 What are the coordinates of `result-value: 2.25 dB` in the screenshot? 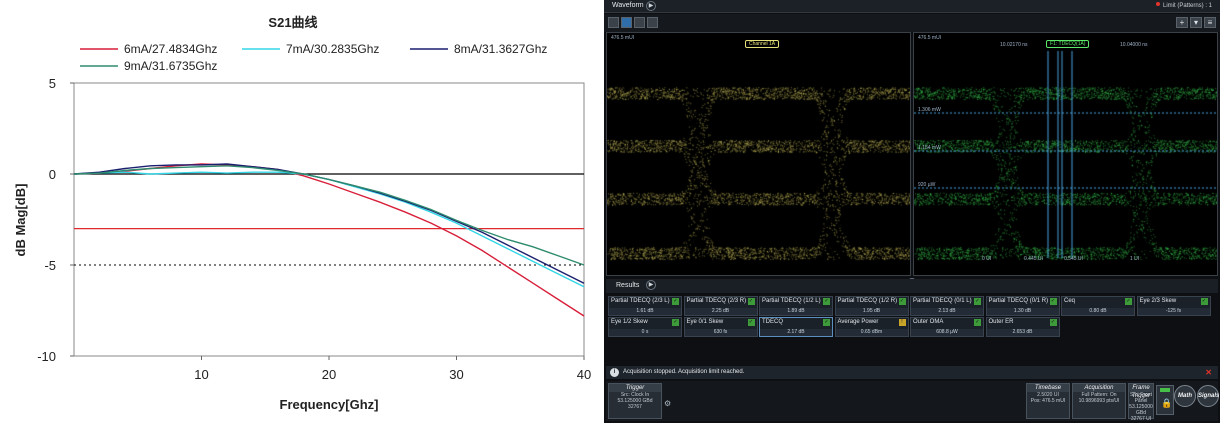 It's located at (720, 311).